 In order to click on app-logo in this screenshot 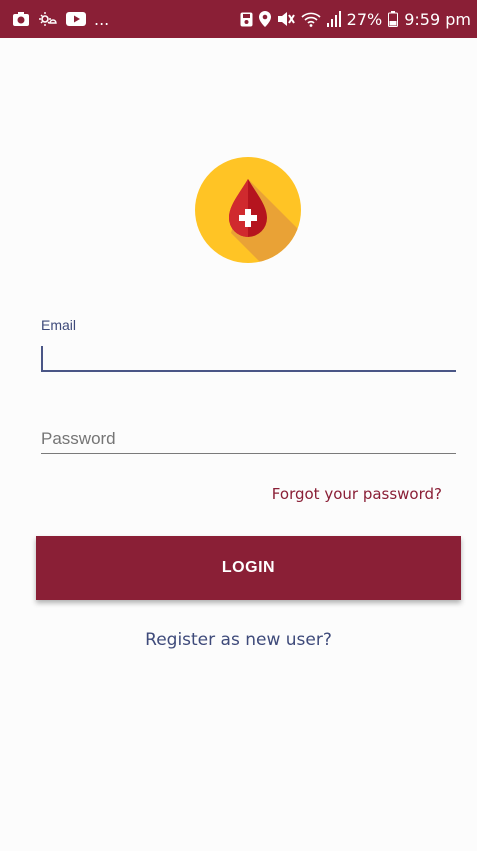, I will do `click(248, 210)`.